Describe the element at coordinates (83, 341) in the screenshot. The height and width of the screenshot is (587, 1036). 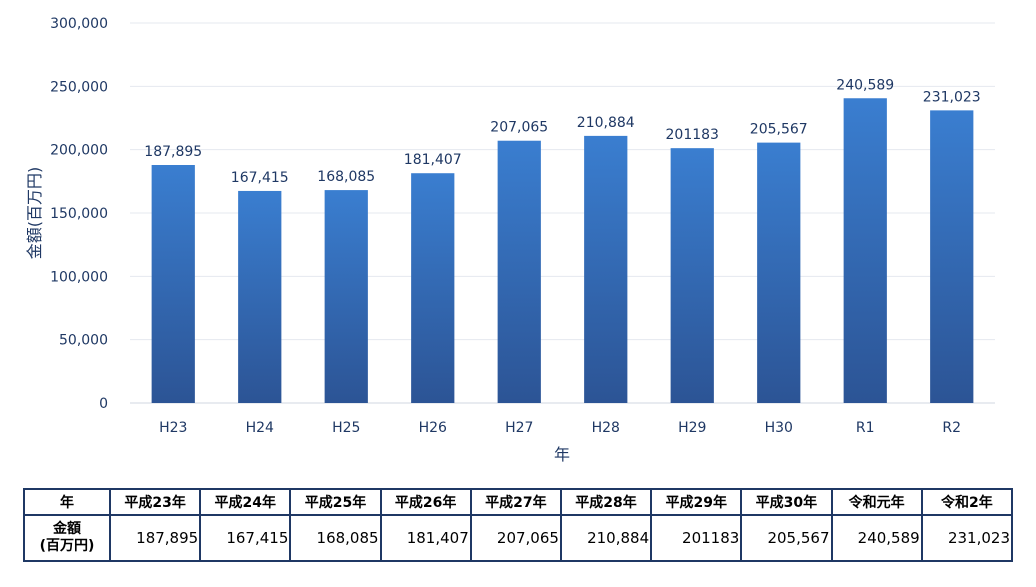
I see `y-tick-label: 50,000` at that location.